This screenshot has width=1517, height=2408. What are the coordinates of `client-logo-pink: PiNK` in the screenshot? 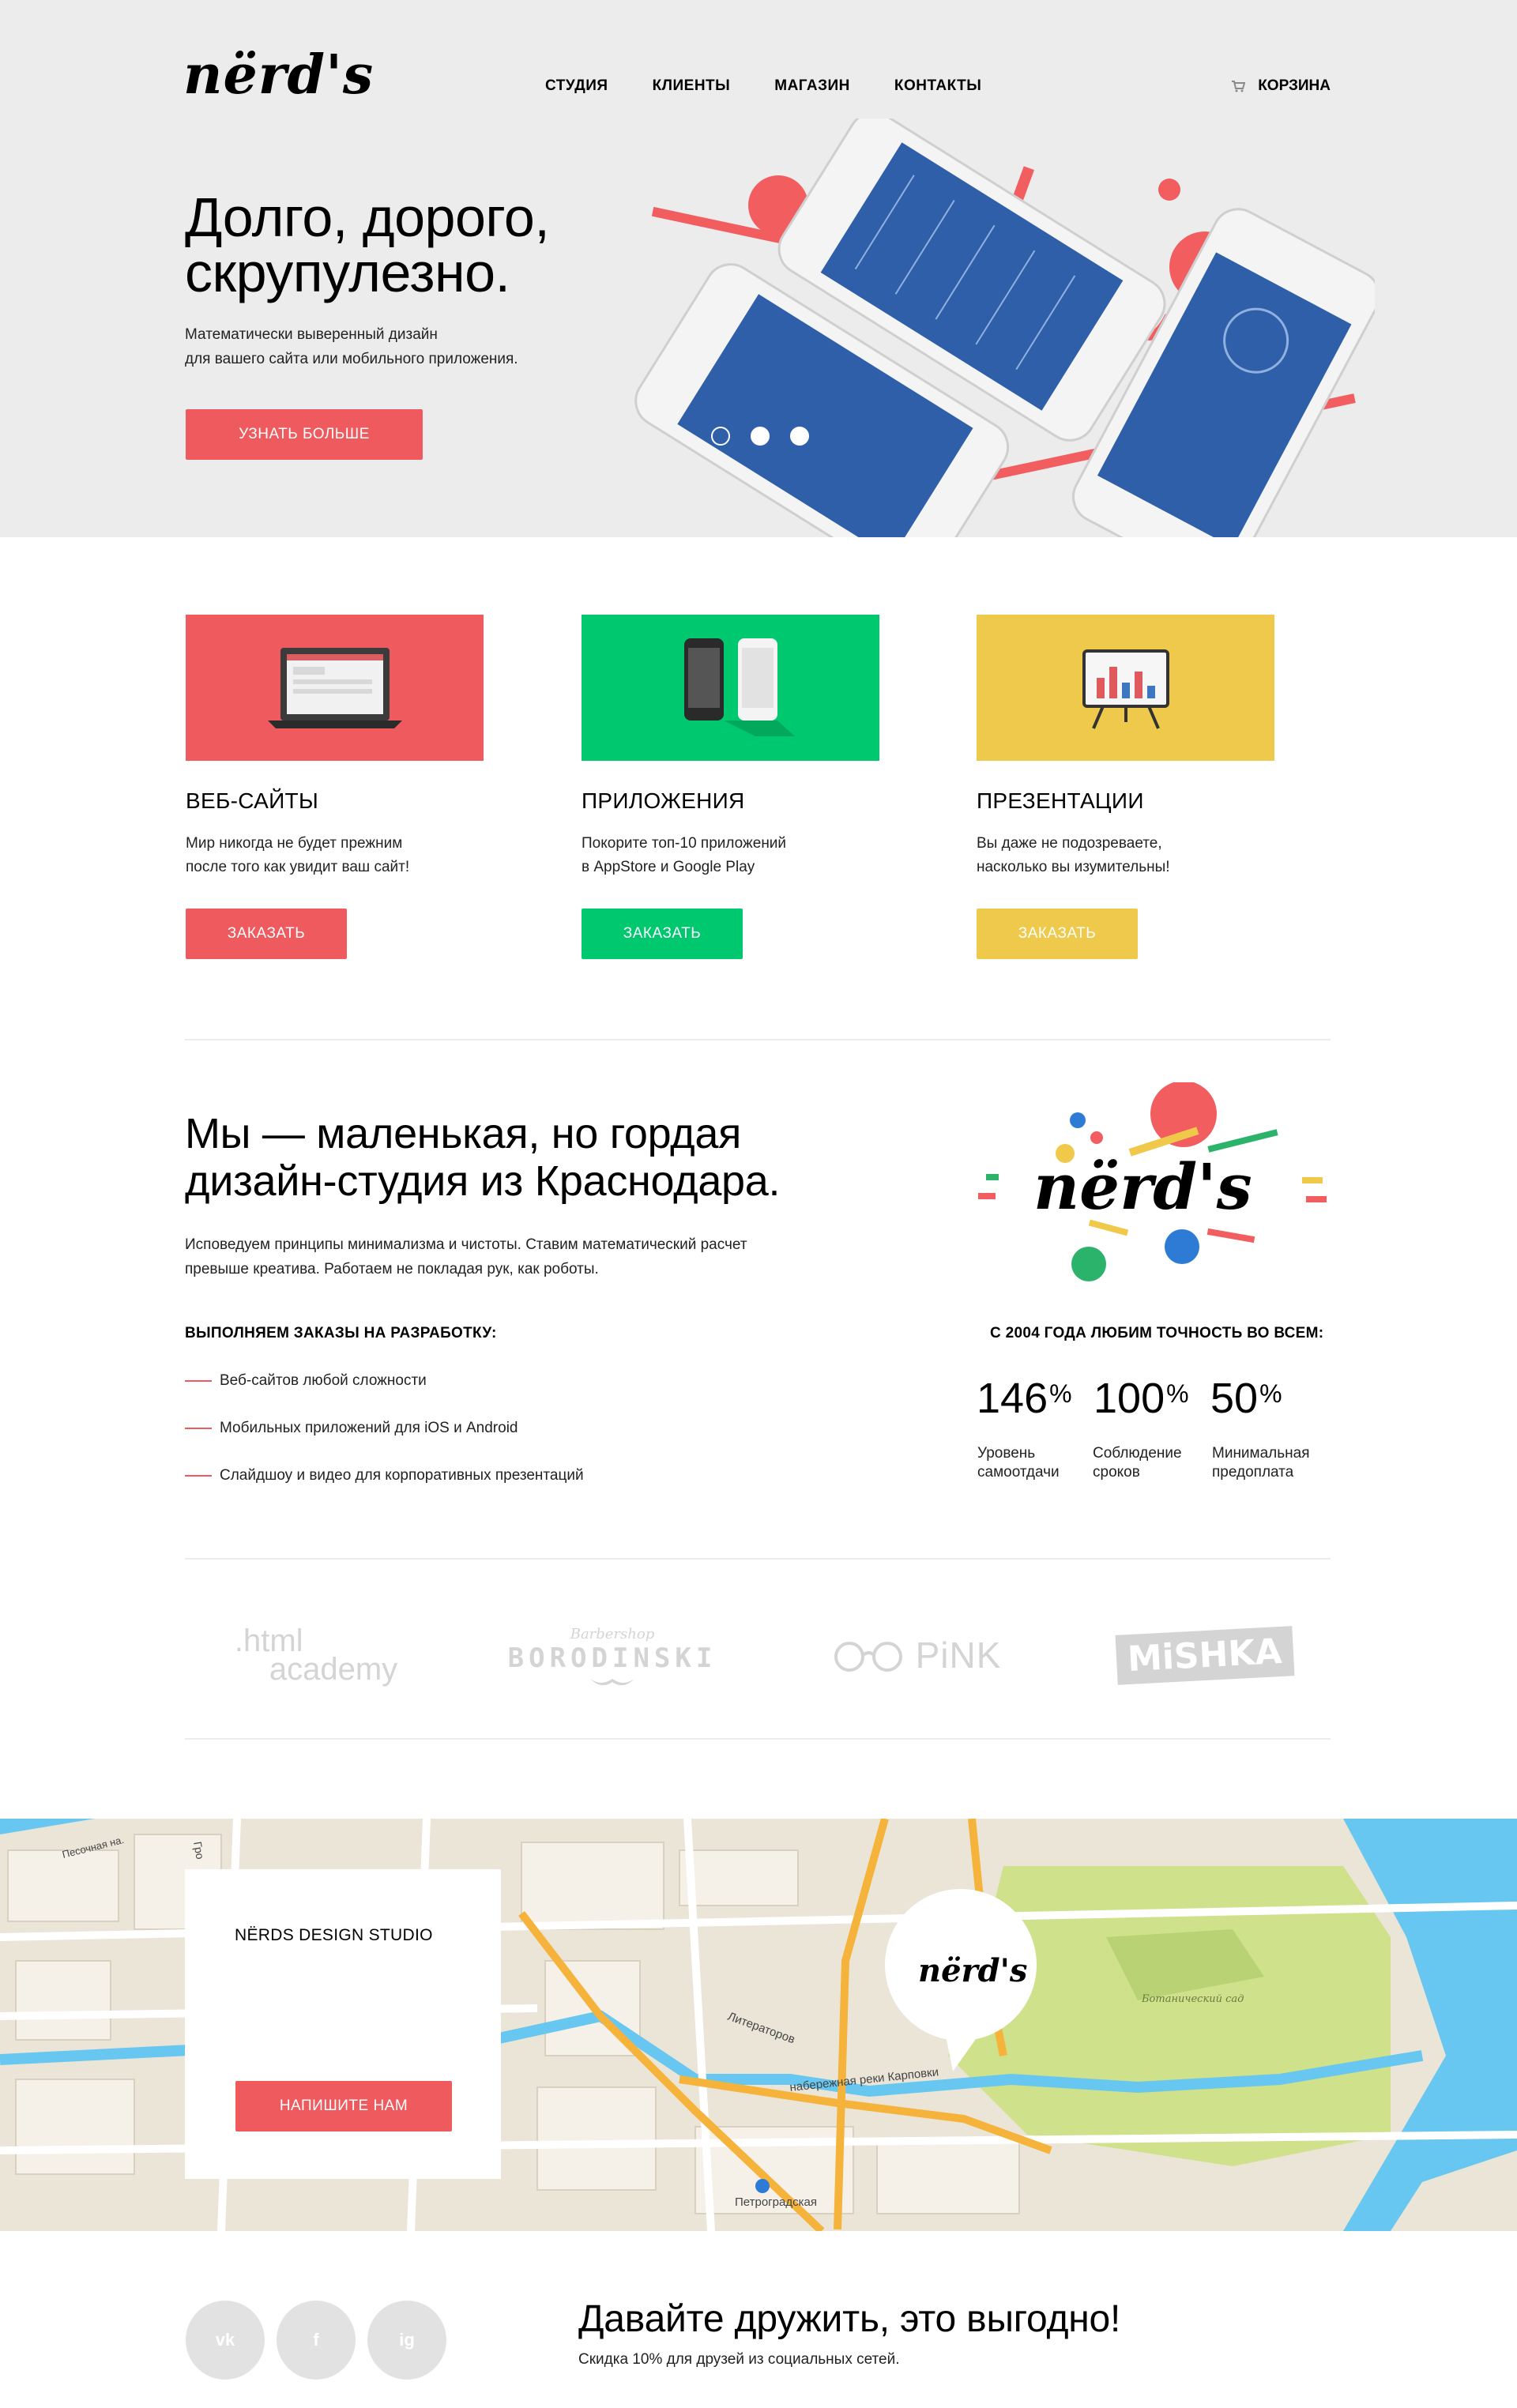 It's located at (917, 1655).